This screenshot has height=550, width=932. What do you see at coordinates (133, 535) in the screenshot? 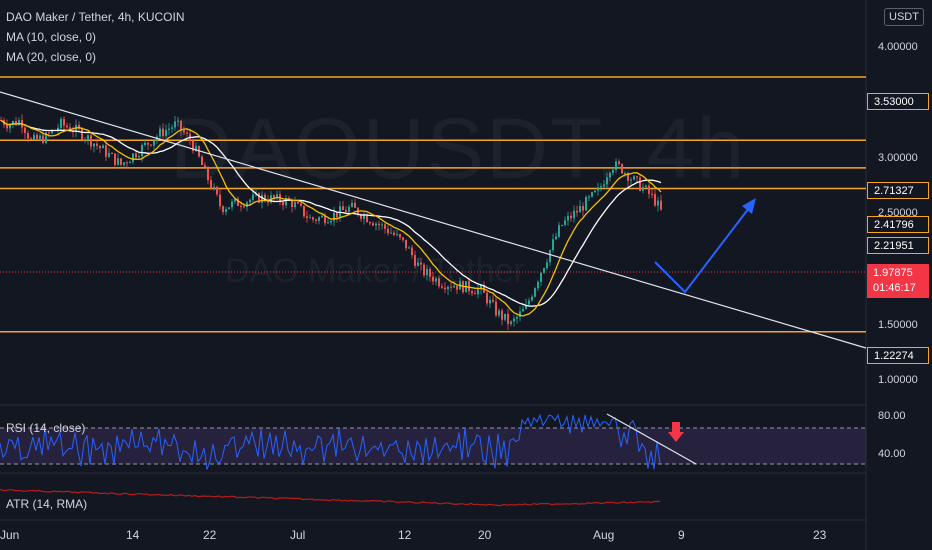
I see `time-tick: 14` at bounding box center [133, 535].